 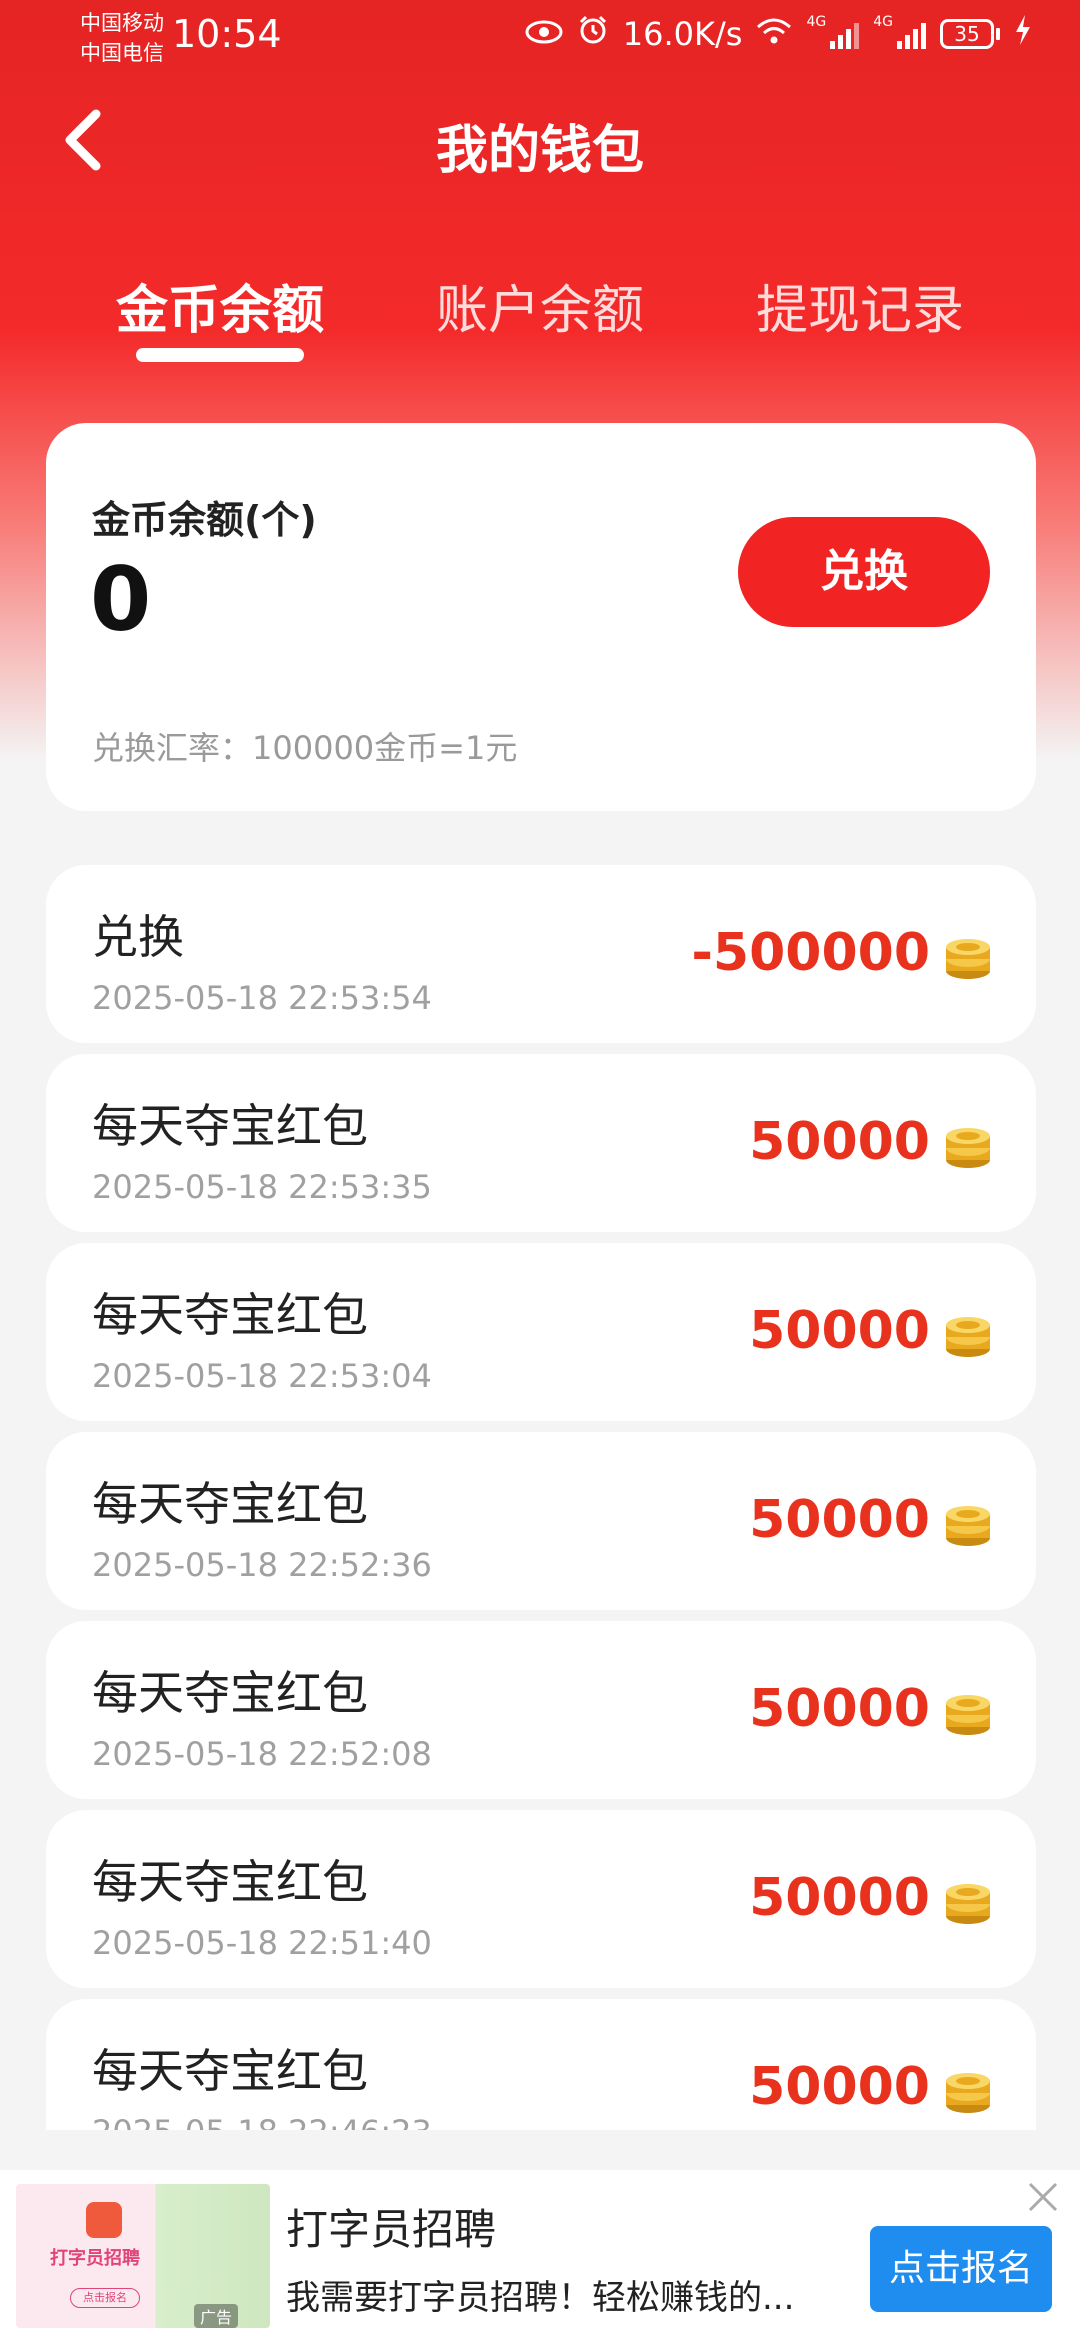 What do you see at coordinates (810, 953) in the screenshot?
I see `record-amount: -500000` at bounding box center [810, 953].